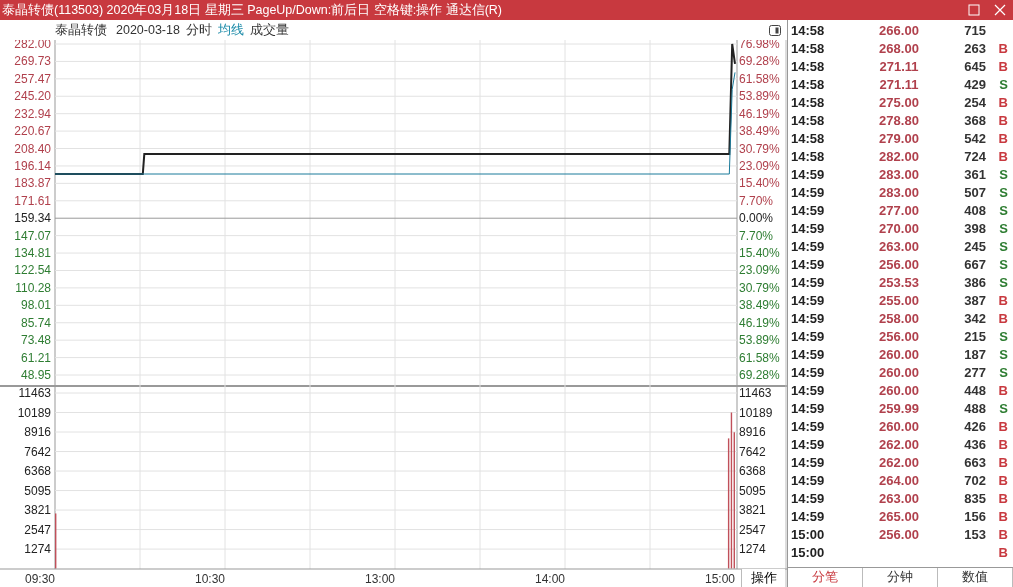 The width and height of the screenshot is (1013, 587). Describe the element at coordinates (35, 322) in the screenshot. I see `axis-label: 85.74` at that location.